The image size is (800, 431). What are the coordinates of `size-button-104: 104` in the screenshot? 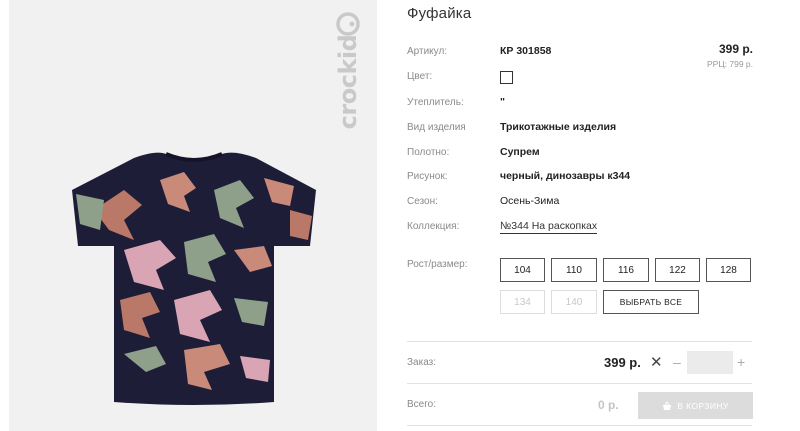 It's located at (522, 270).